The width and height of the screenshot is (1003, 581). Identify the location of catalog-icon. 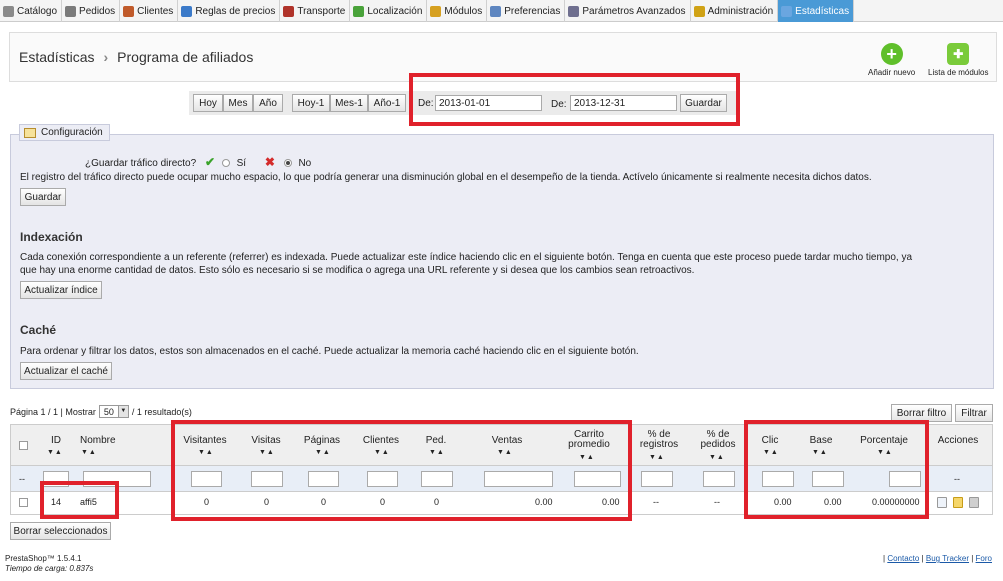
(8, 11).